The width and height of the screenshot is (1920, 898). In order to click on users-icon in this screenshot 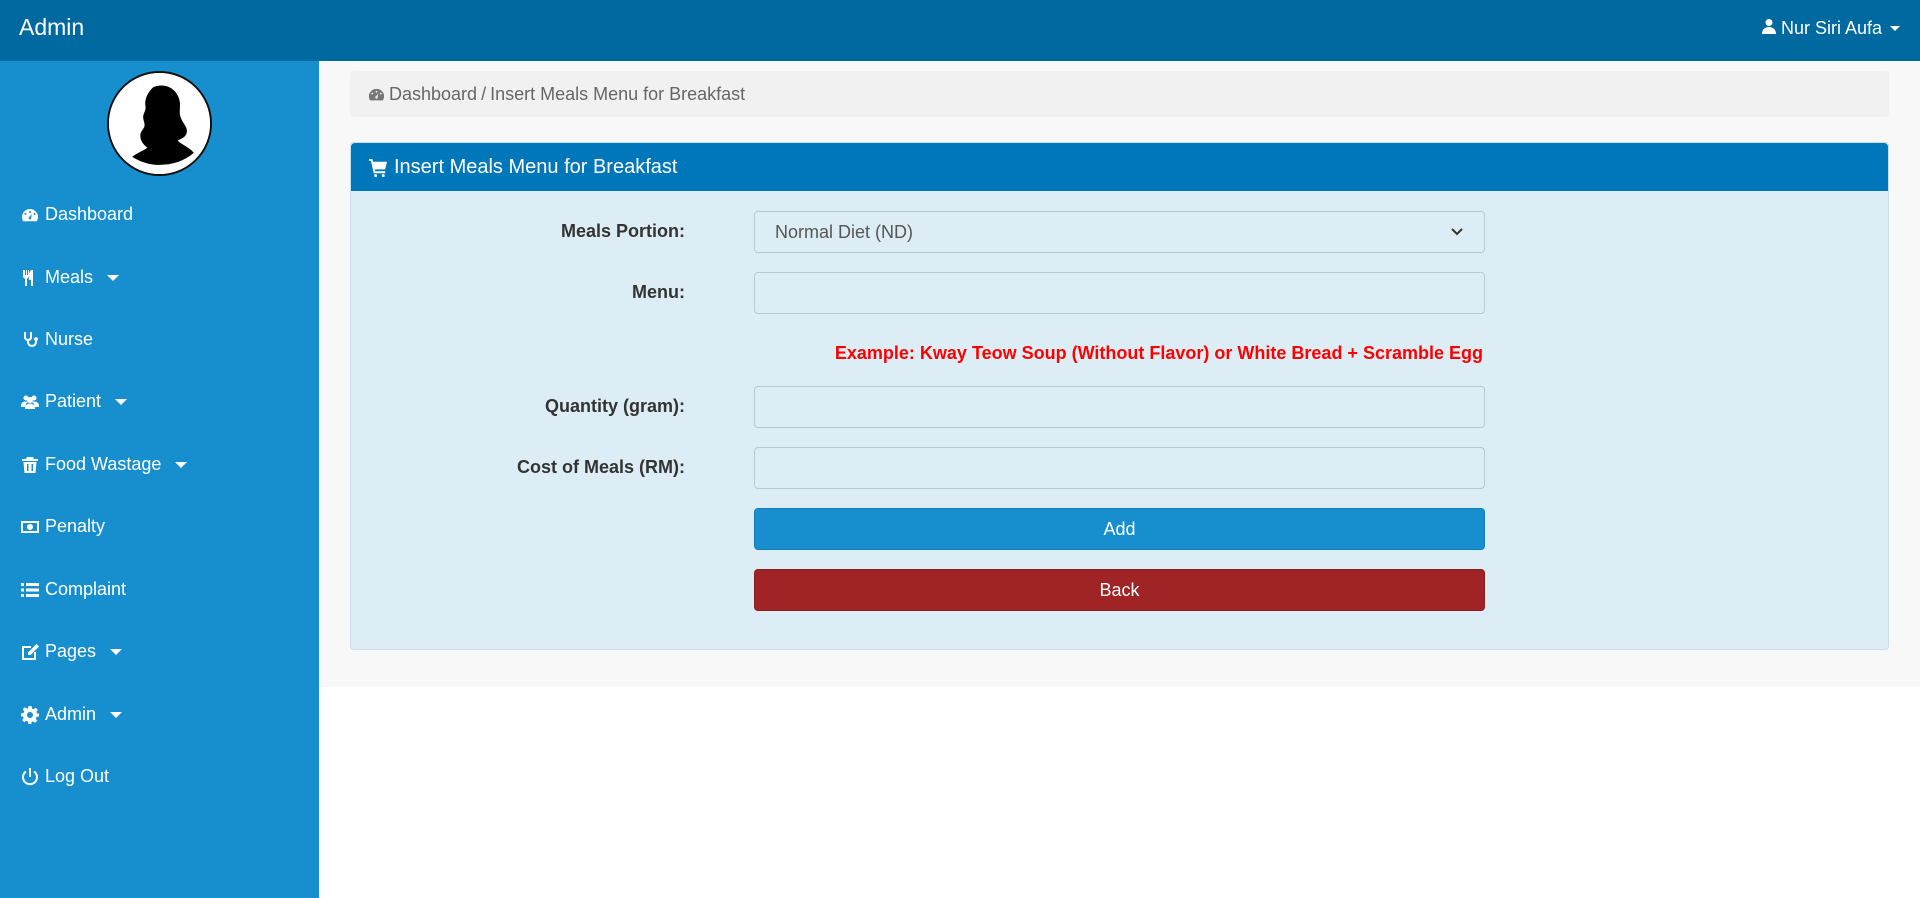, I will do `click(30, 402)`.